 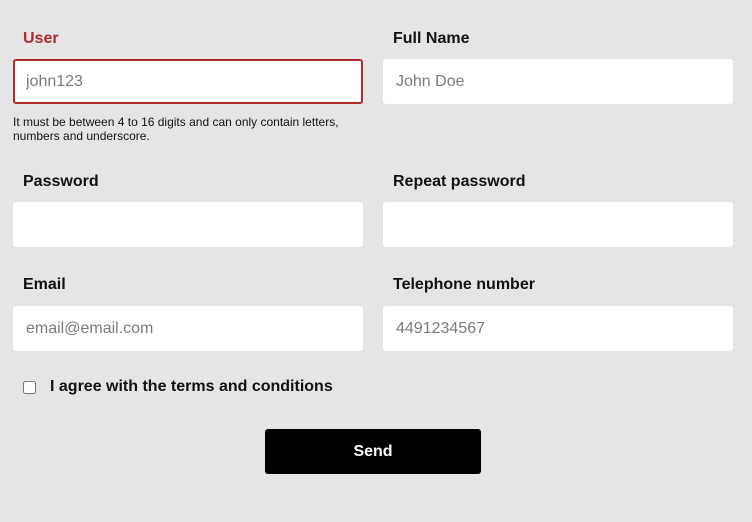 I want to click on repeat-password-label: Repeat password, so click(x=459, y=181).